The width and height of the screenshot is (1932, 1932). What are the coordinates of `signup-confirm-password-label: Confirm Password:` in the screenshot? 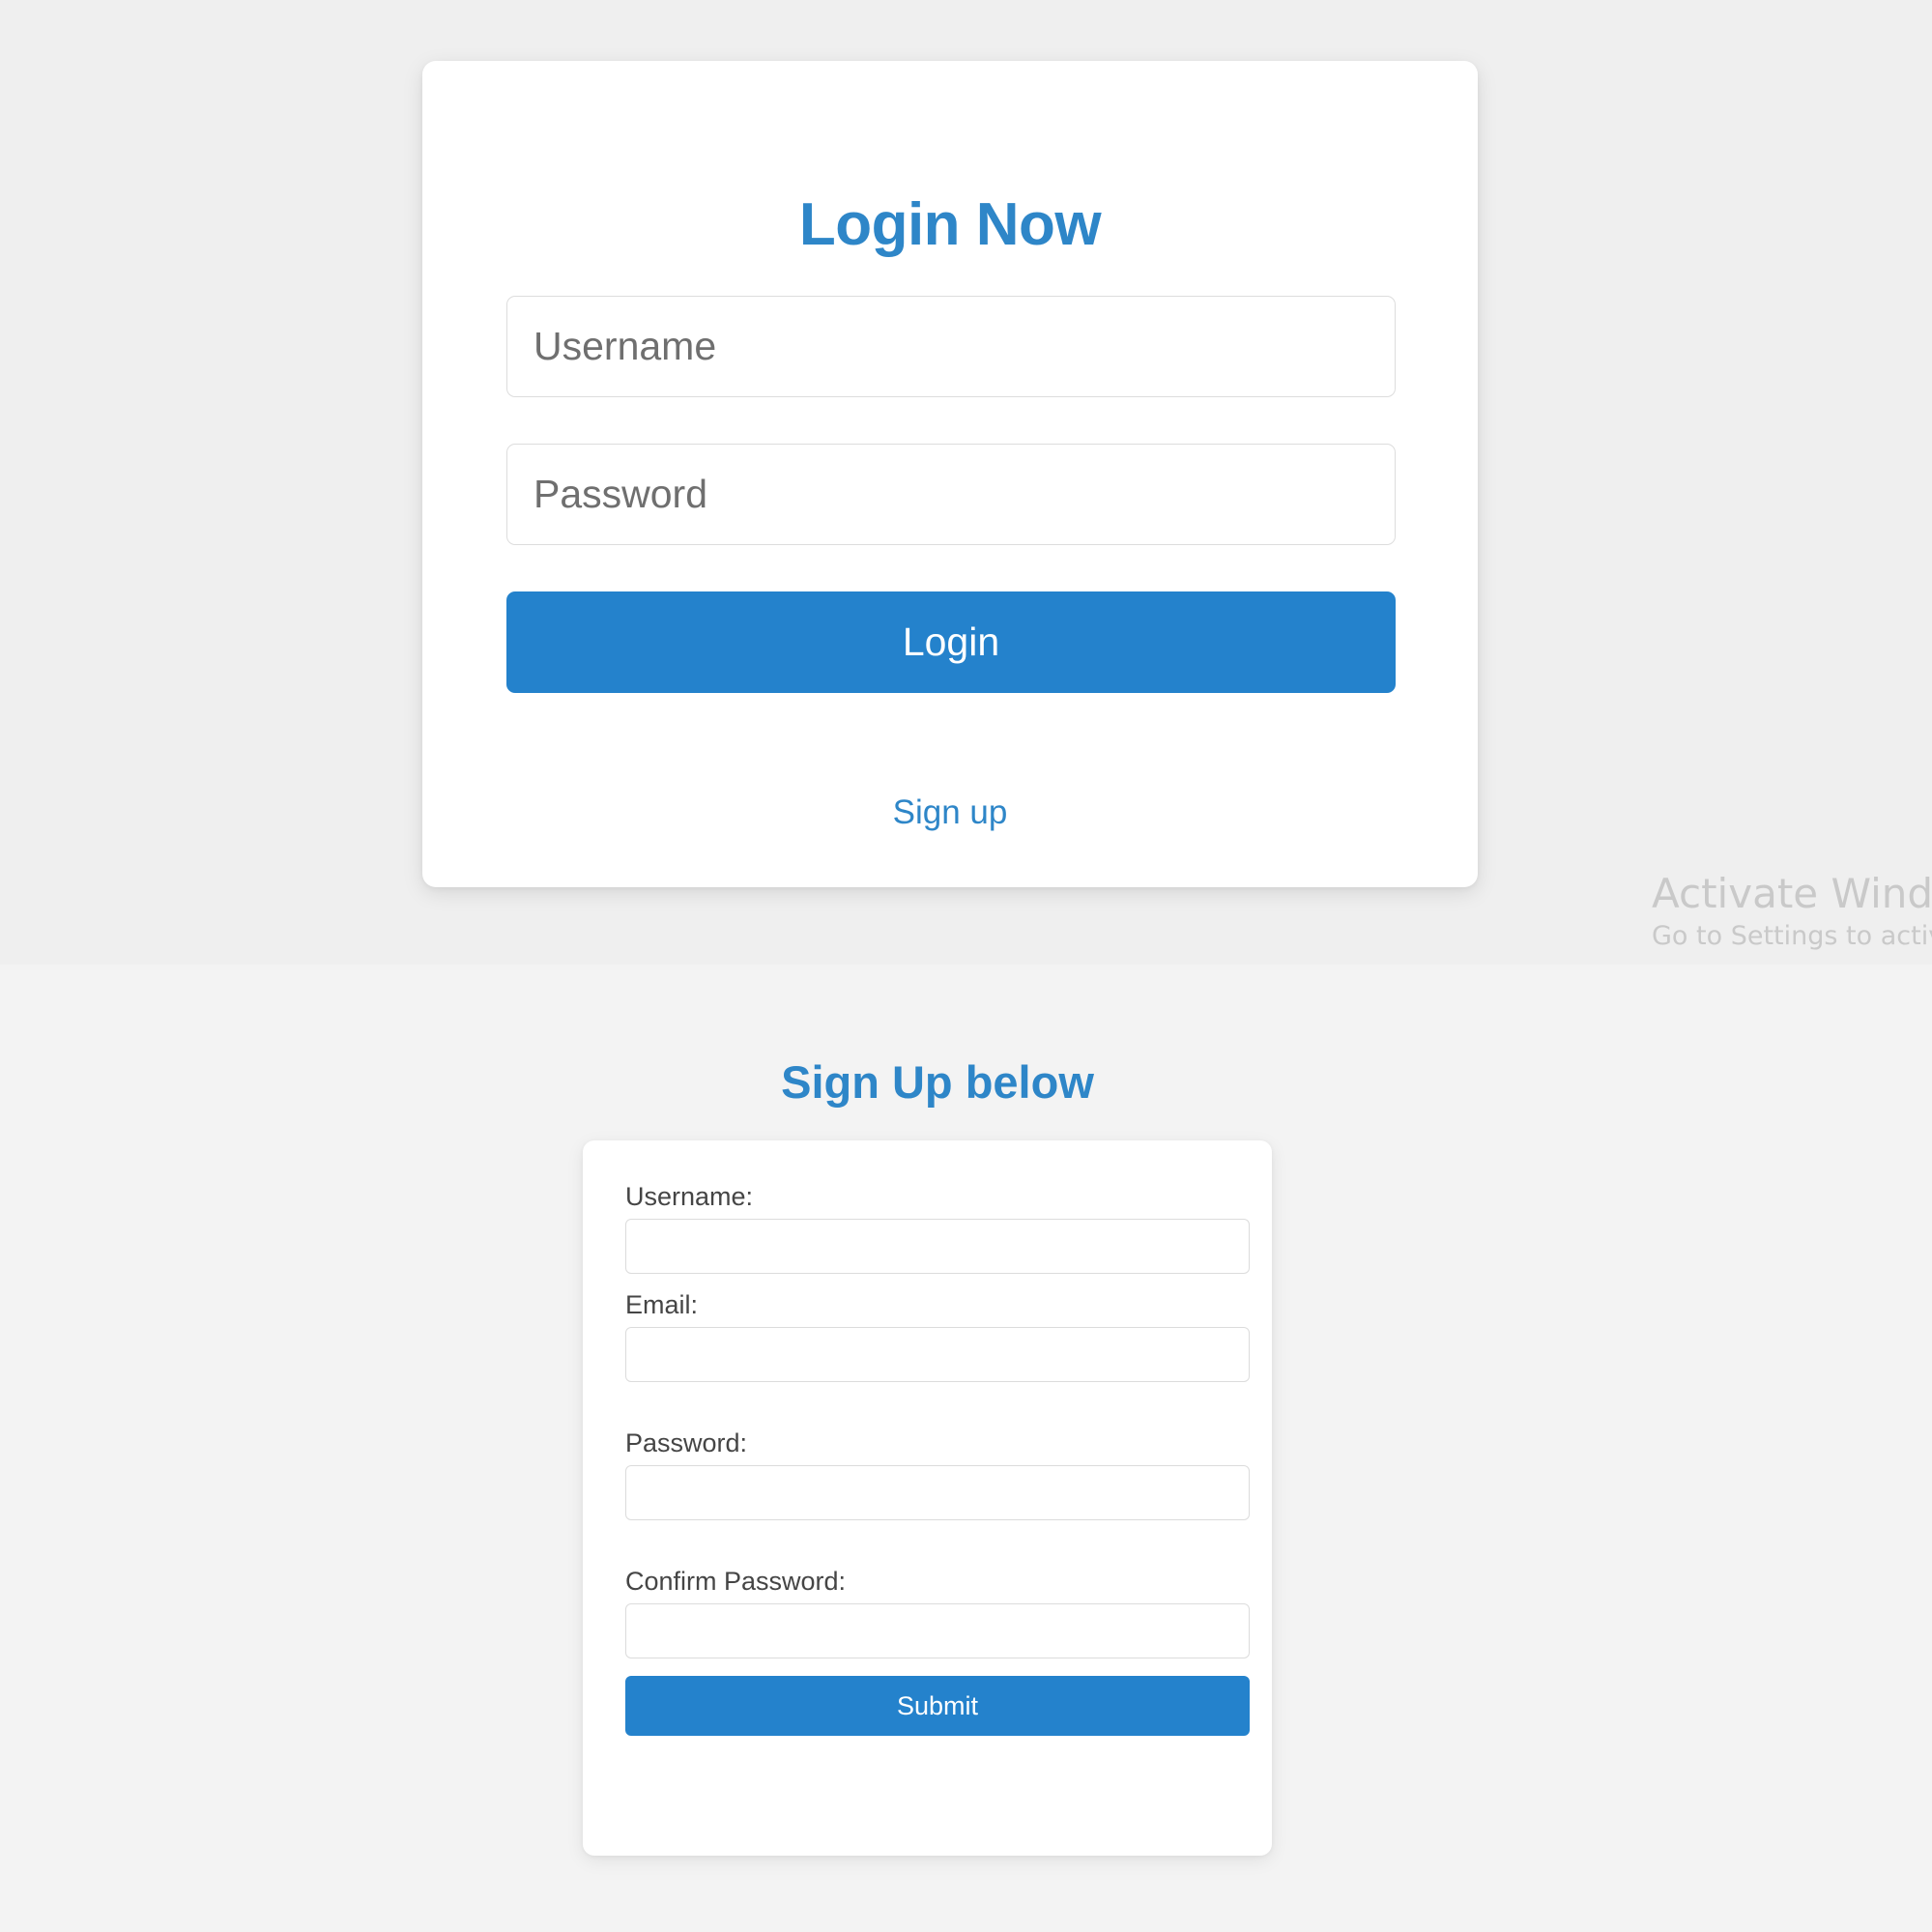 It's located at (736, 1581).